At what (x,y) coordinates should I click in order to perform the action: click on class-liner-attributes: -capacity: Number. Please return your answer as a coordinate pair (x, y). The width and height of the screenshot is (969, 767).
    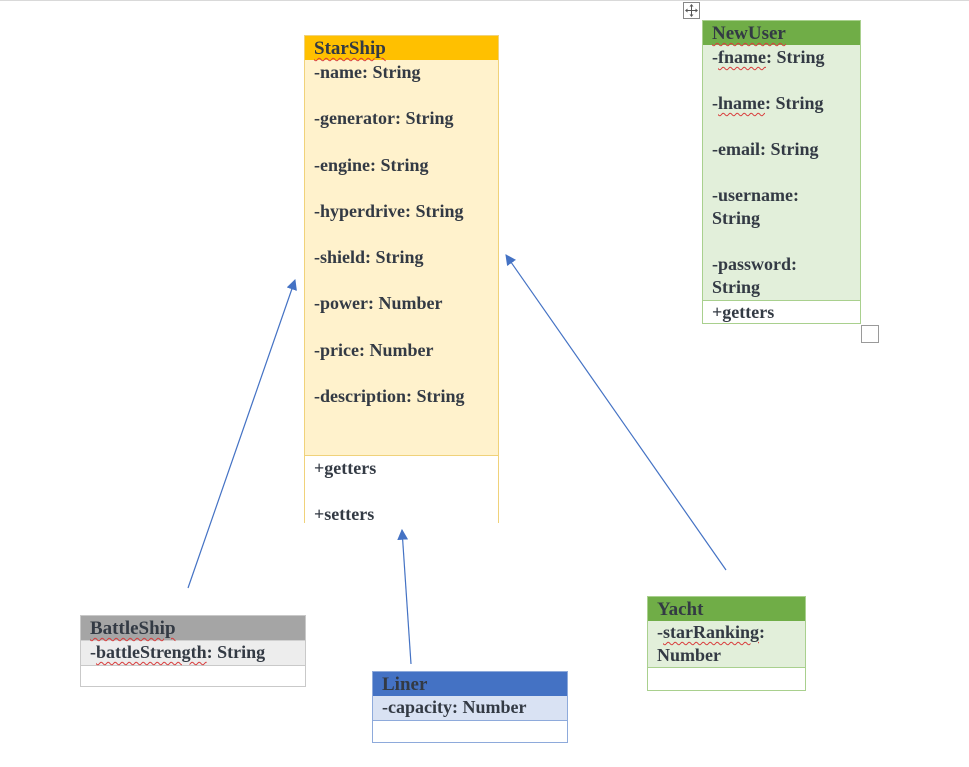
    Looking at the image, I should click on (470, 708).